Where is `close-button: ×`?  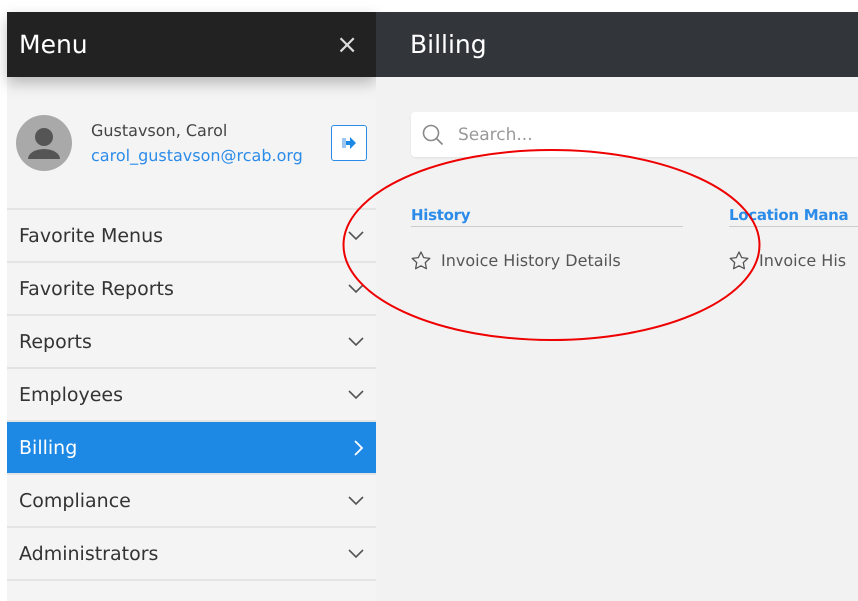
close-button: × is located at coordinates (347, 45).